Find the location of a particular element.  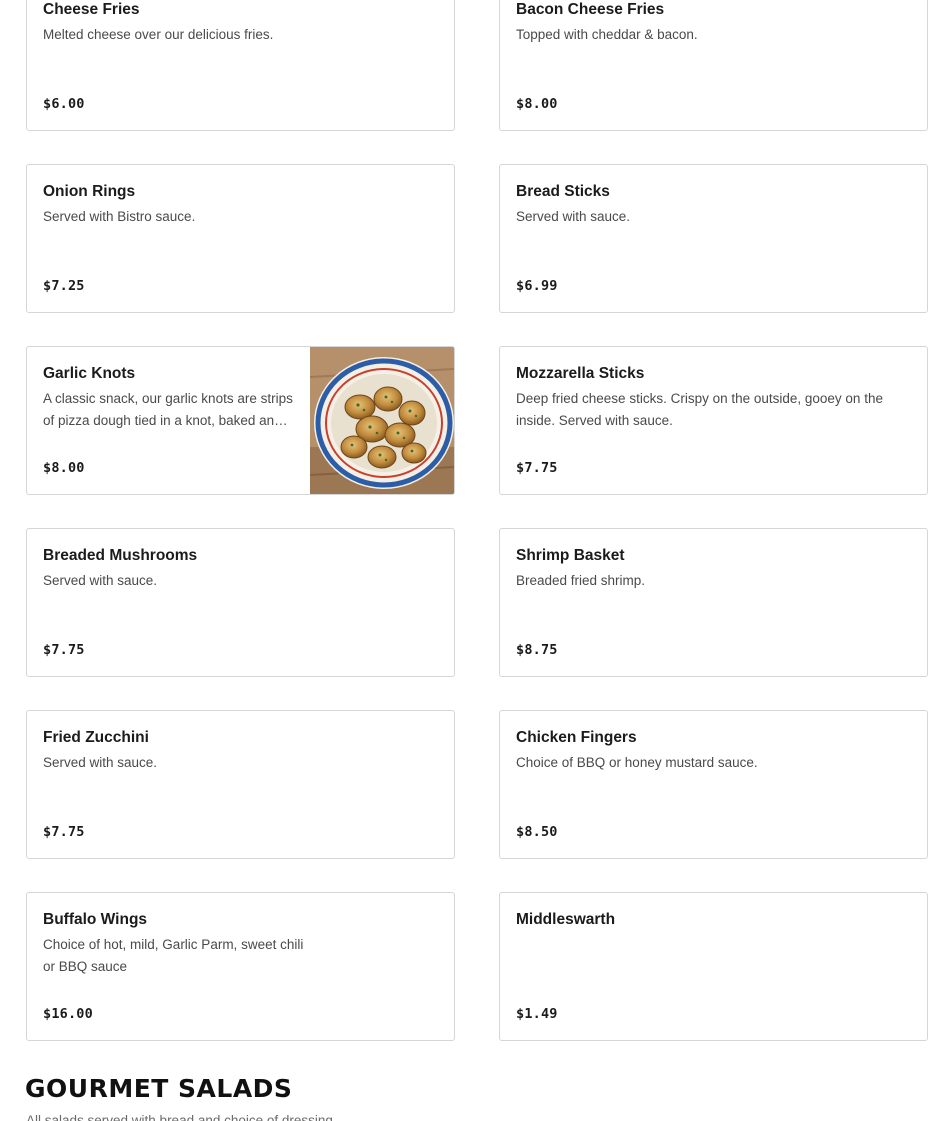

menu-item-name: Buffalo Wings is located at coordinates (95, 919).